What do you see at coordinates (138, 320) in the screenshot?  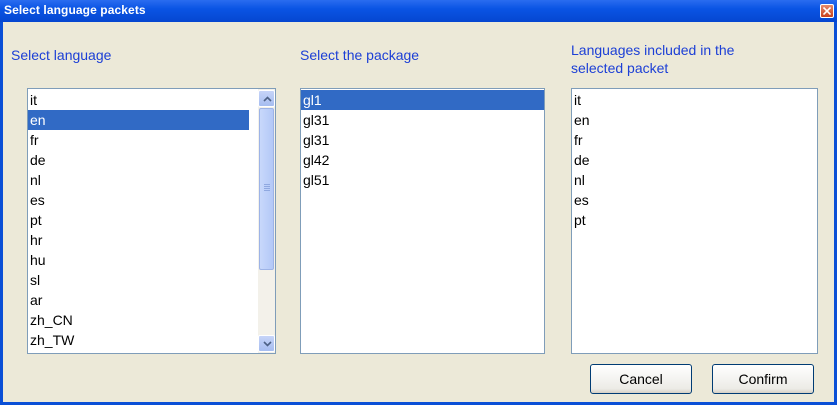 I see `language-list-item: zh_CN` at bounding box center [138, 320].